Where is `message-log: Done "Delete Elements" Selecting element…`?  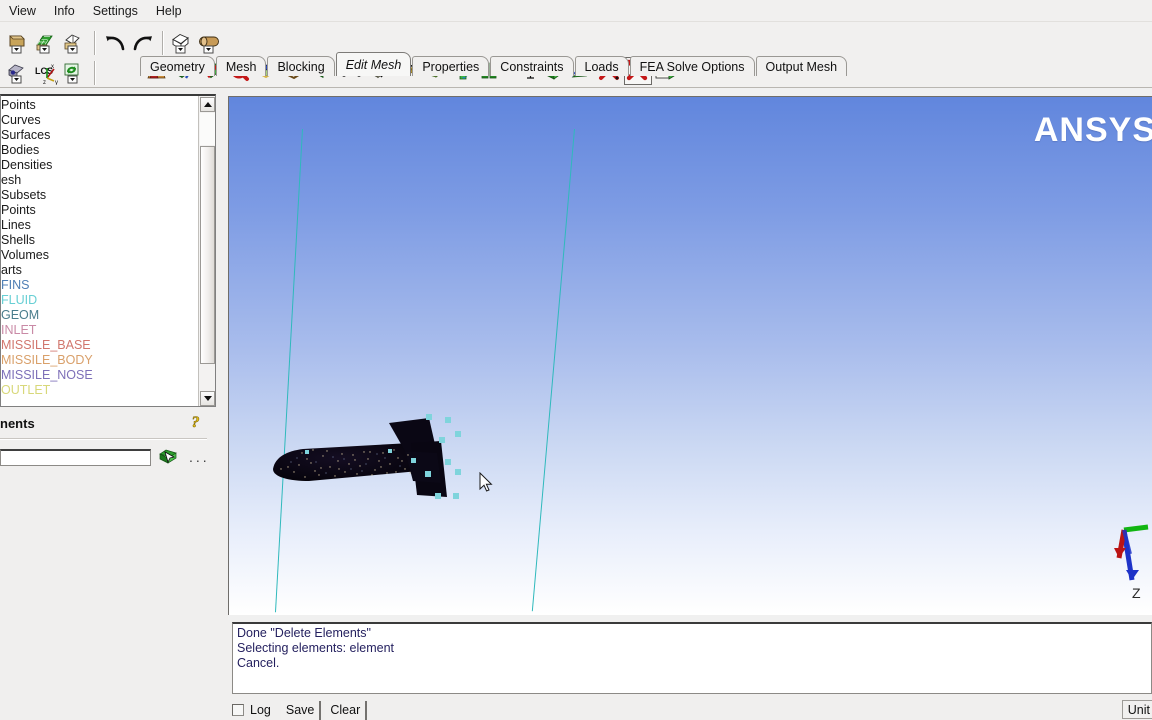
message-log: Done "Delete Elements" Selecting element… is located at coordinates (692, 658).